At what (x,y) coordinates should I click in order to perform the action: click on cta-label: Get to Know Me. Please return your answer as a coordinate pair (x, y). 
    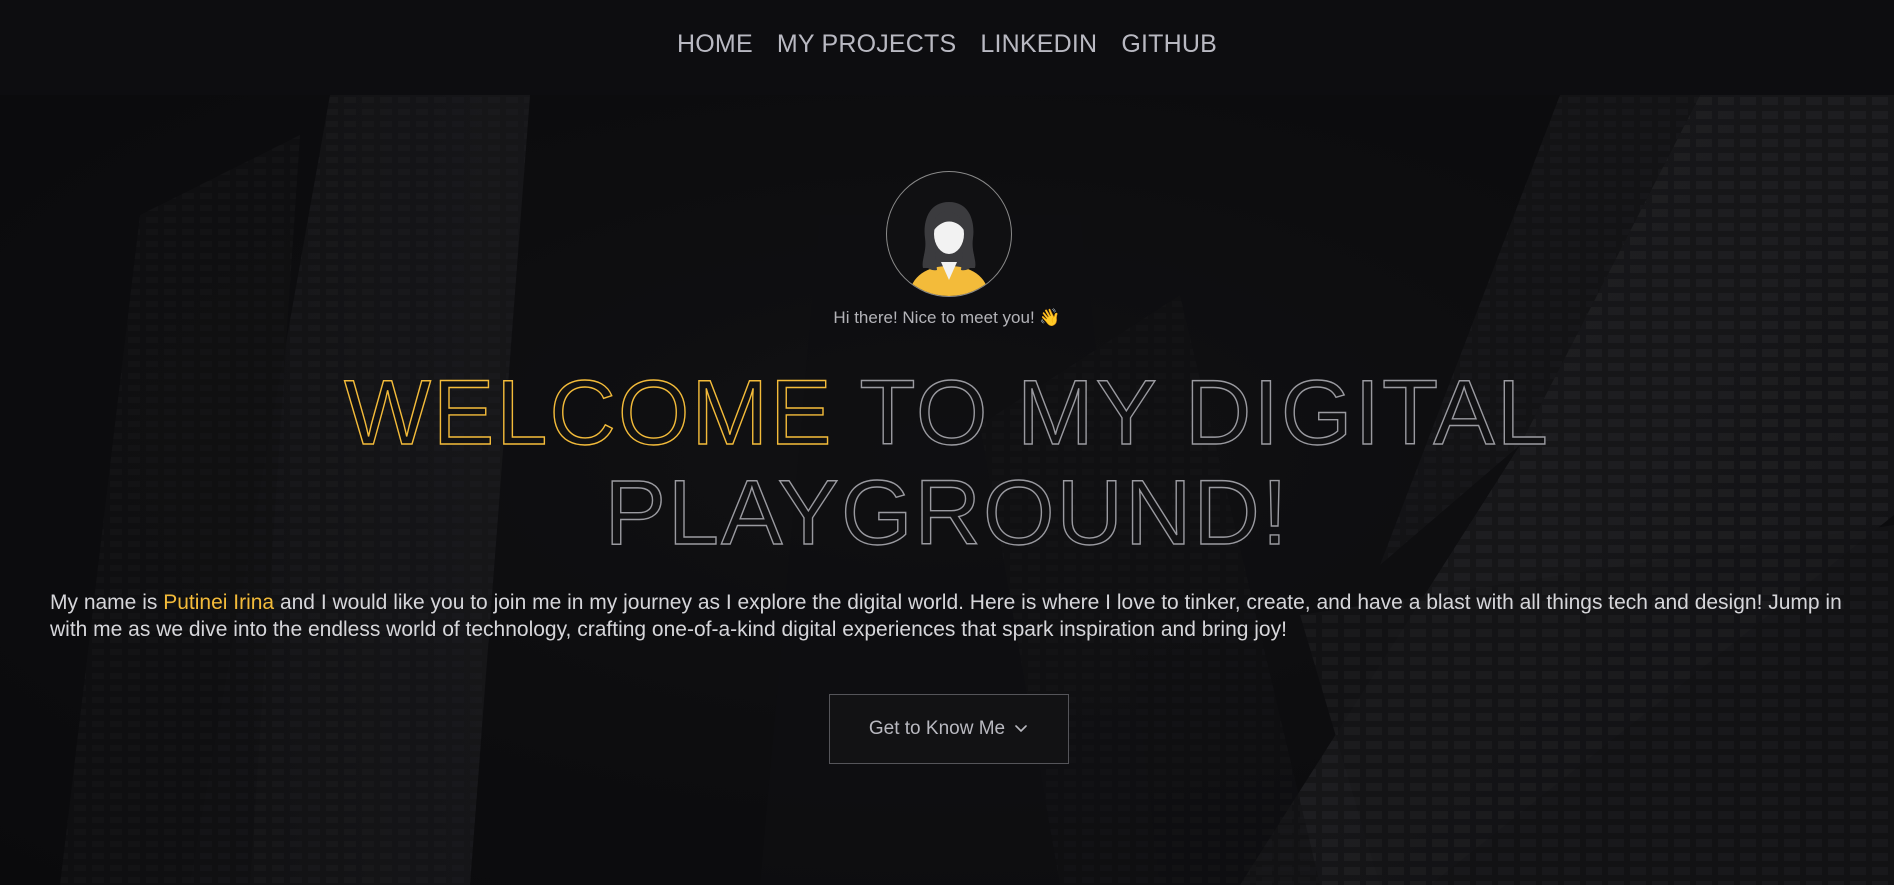
    Looking at the image, I should click on (937, 728).